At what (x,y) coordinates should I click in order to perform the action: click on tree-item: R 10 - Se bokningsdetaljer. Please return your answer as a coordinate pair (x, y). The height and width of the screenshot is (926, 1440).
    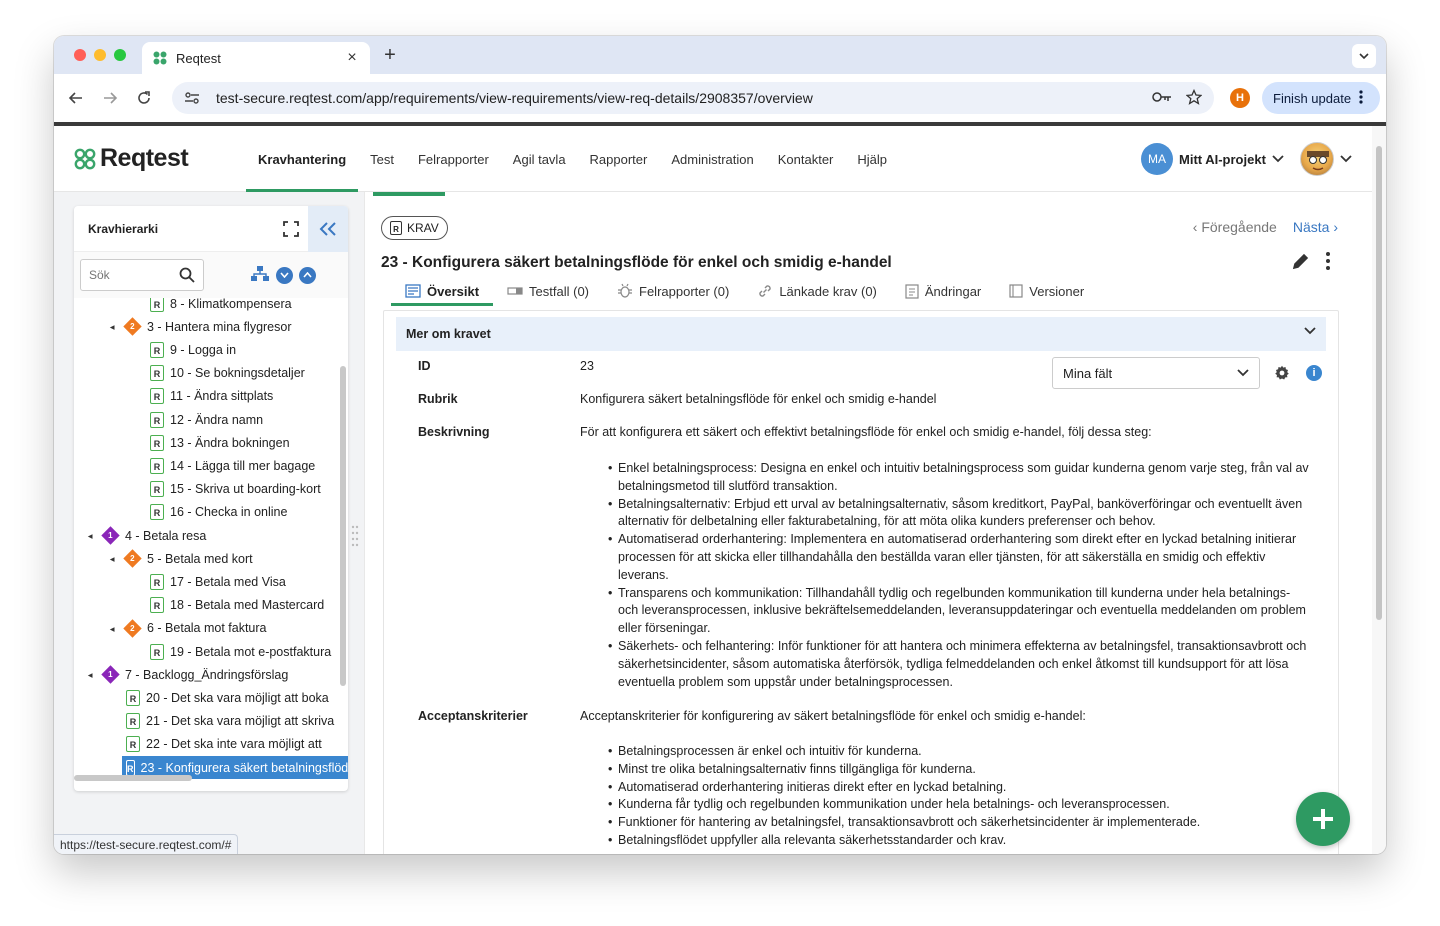
    Looking at the image, I should click on (249, 373).